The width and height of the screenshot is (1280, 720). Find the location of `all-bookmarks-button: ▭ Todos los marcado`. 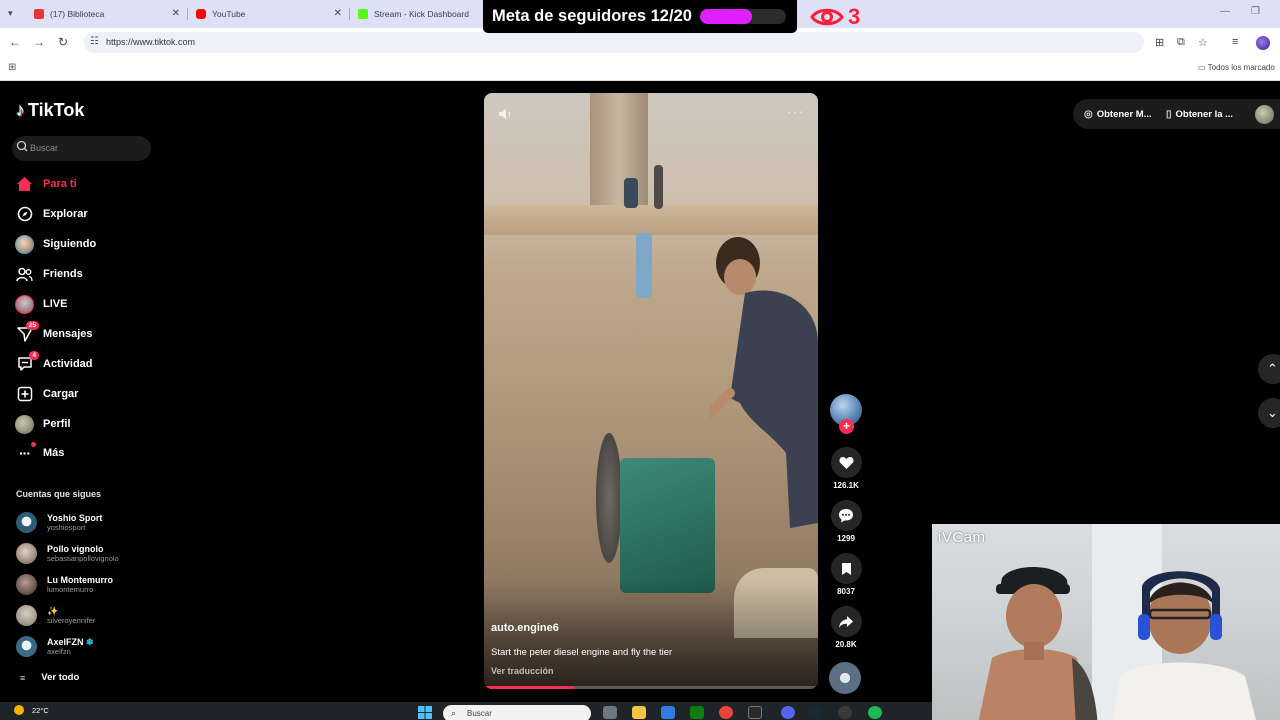

all-bookmarks-button: ▭ Todos los marcado is located at coordinates (1236, 67).